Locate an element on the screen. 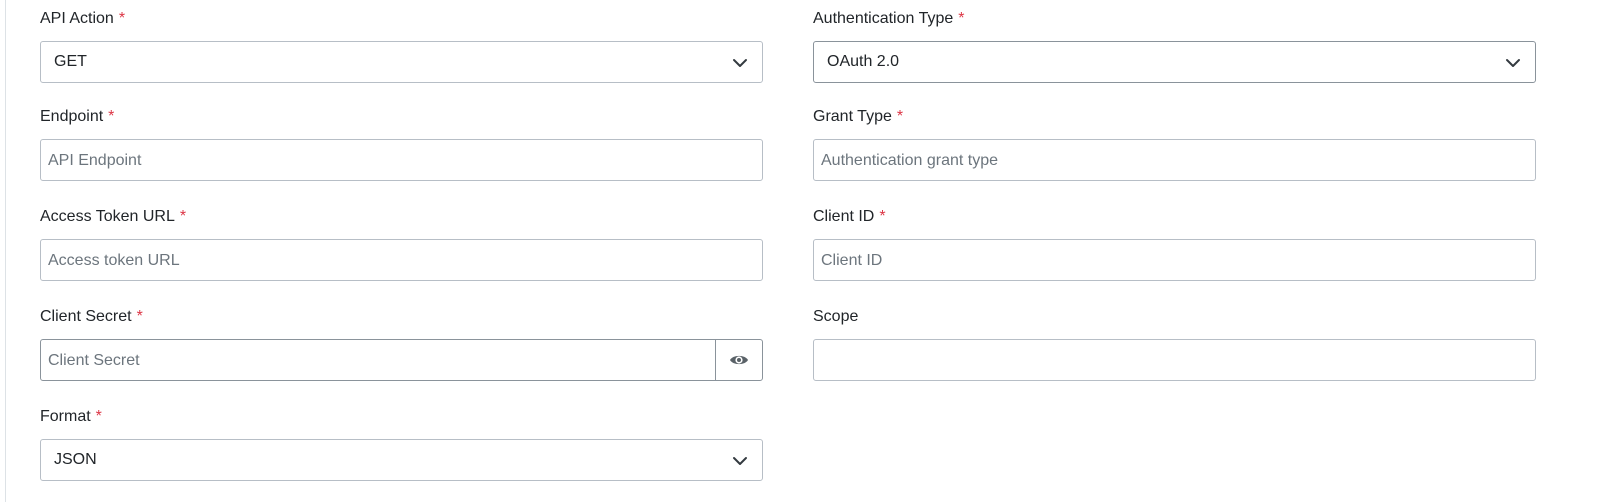 The image size is (1600, 502). client-secret-placeholder: Client Secret is located at coordinates (94, 360).